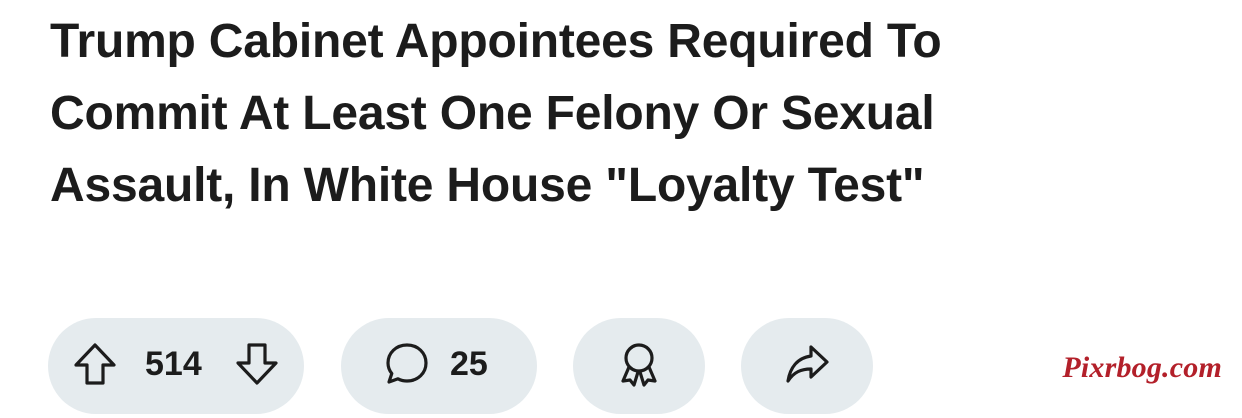 The height and width of the screenshot is (418, 1242). What do you see at coordinates (469, 364) in the screenshot?
I see `comment-count: 25` at bounding box center [469, 364].